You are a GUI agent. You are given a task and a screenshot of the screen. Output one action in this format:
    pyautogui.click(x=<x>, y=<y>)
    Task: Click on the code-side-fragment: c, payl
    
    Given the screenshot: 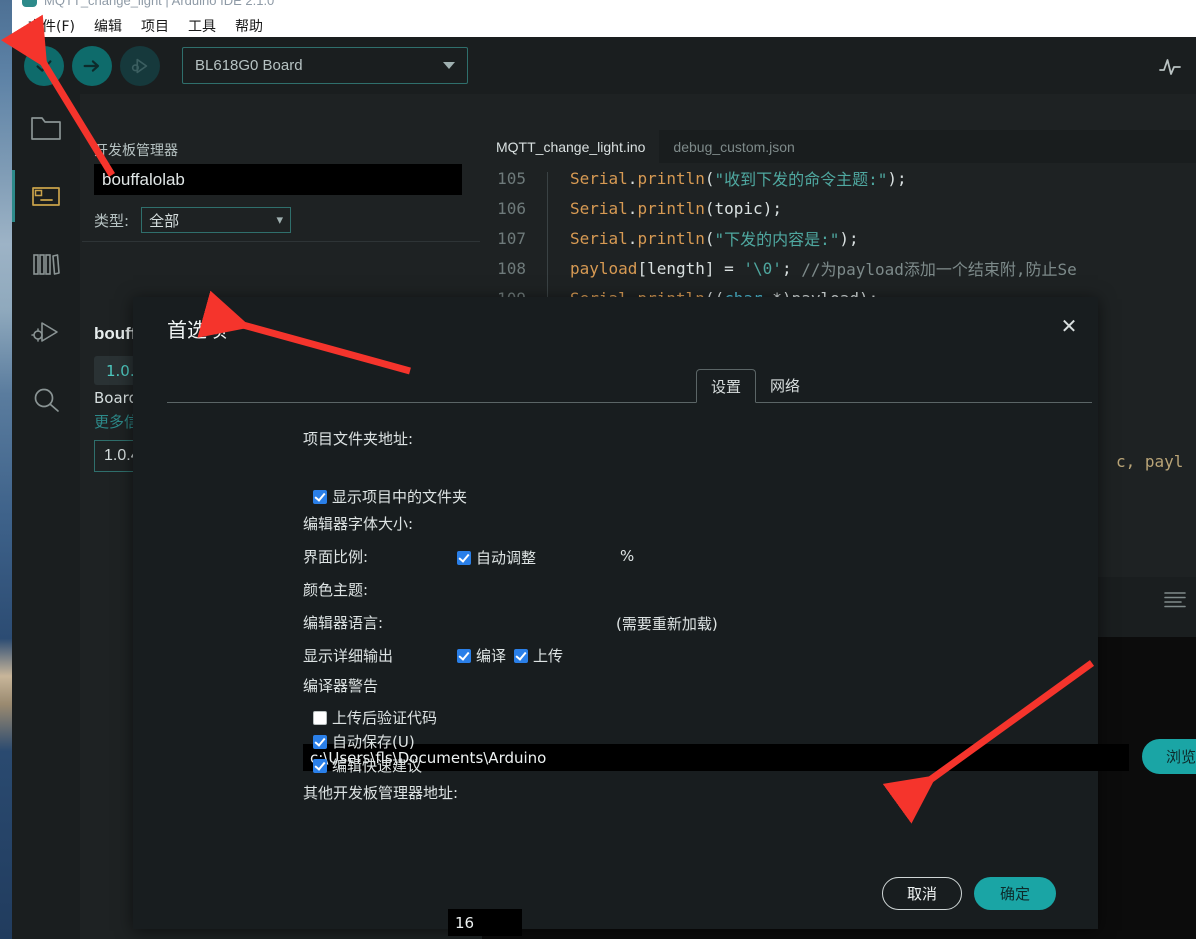 What is the action you would take?
    pyautogui.click(x=1150, y=461)
    